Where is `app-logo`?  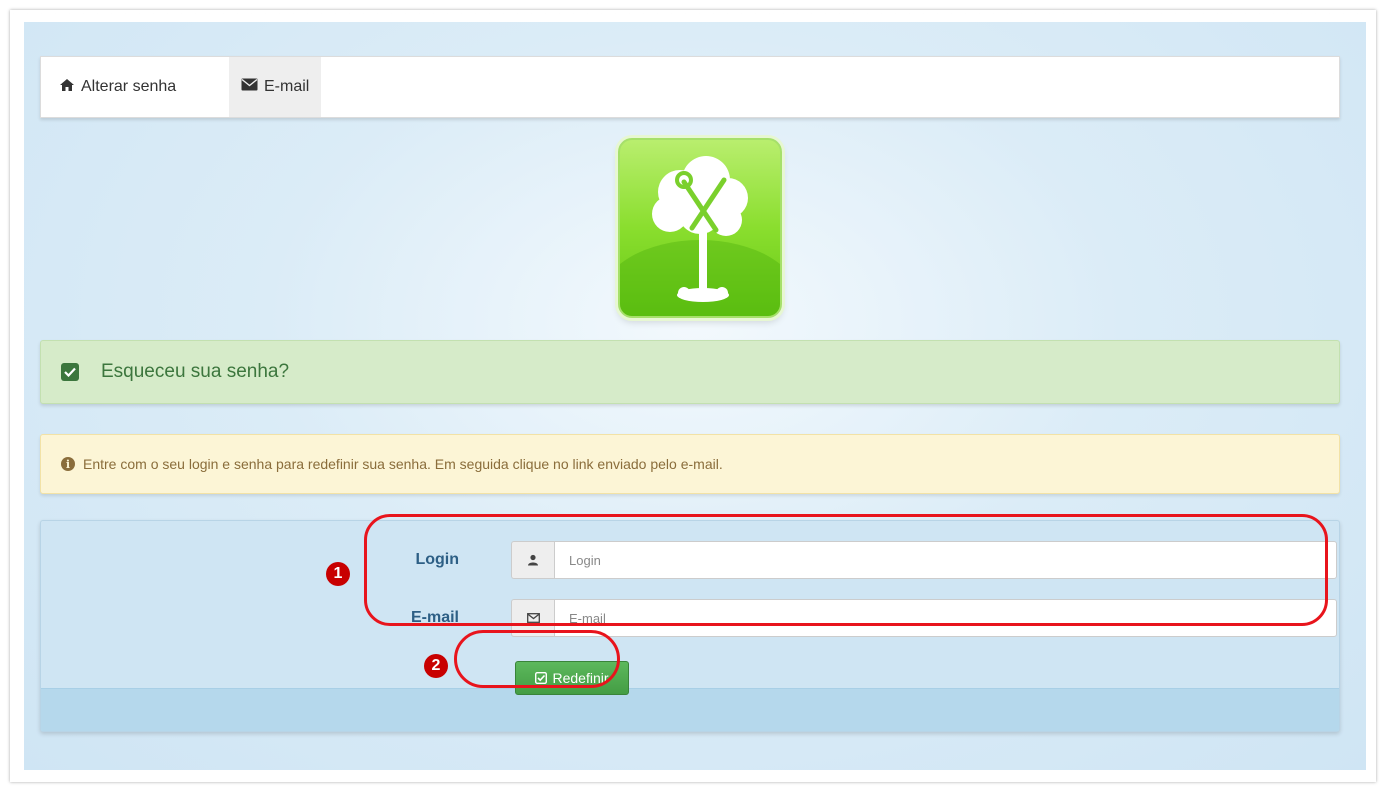
app-logo is located at coordinates (700, 228).